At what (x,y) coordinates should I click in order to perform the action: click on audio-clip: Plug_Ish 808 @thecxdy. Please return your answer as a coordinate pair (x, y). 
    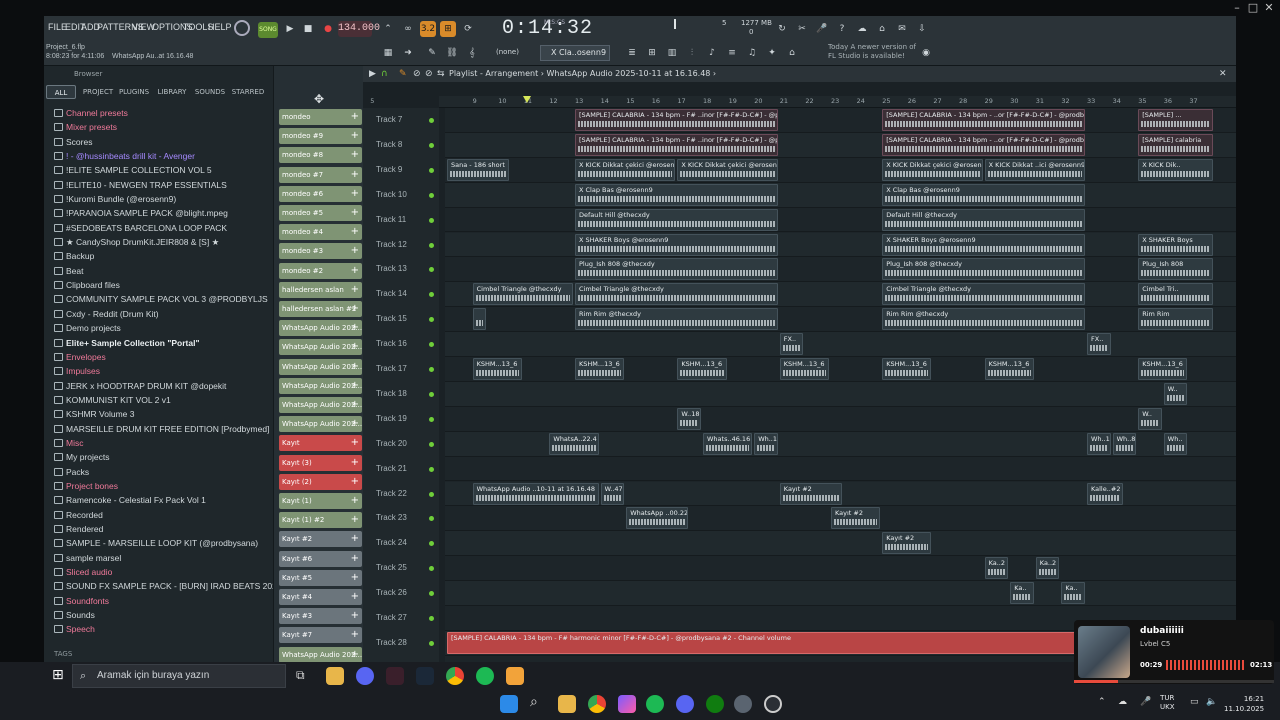
    Looking at the image, I should click on (983, 269).